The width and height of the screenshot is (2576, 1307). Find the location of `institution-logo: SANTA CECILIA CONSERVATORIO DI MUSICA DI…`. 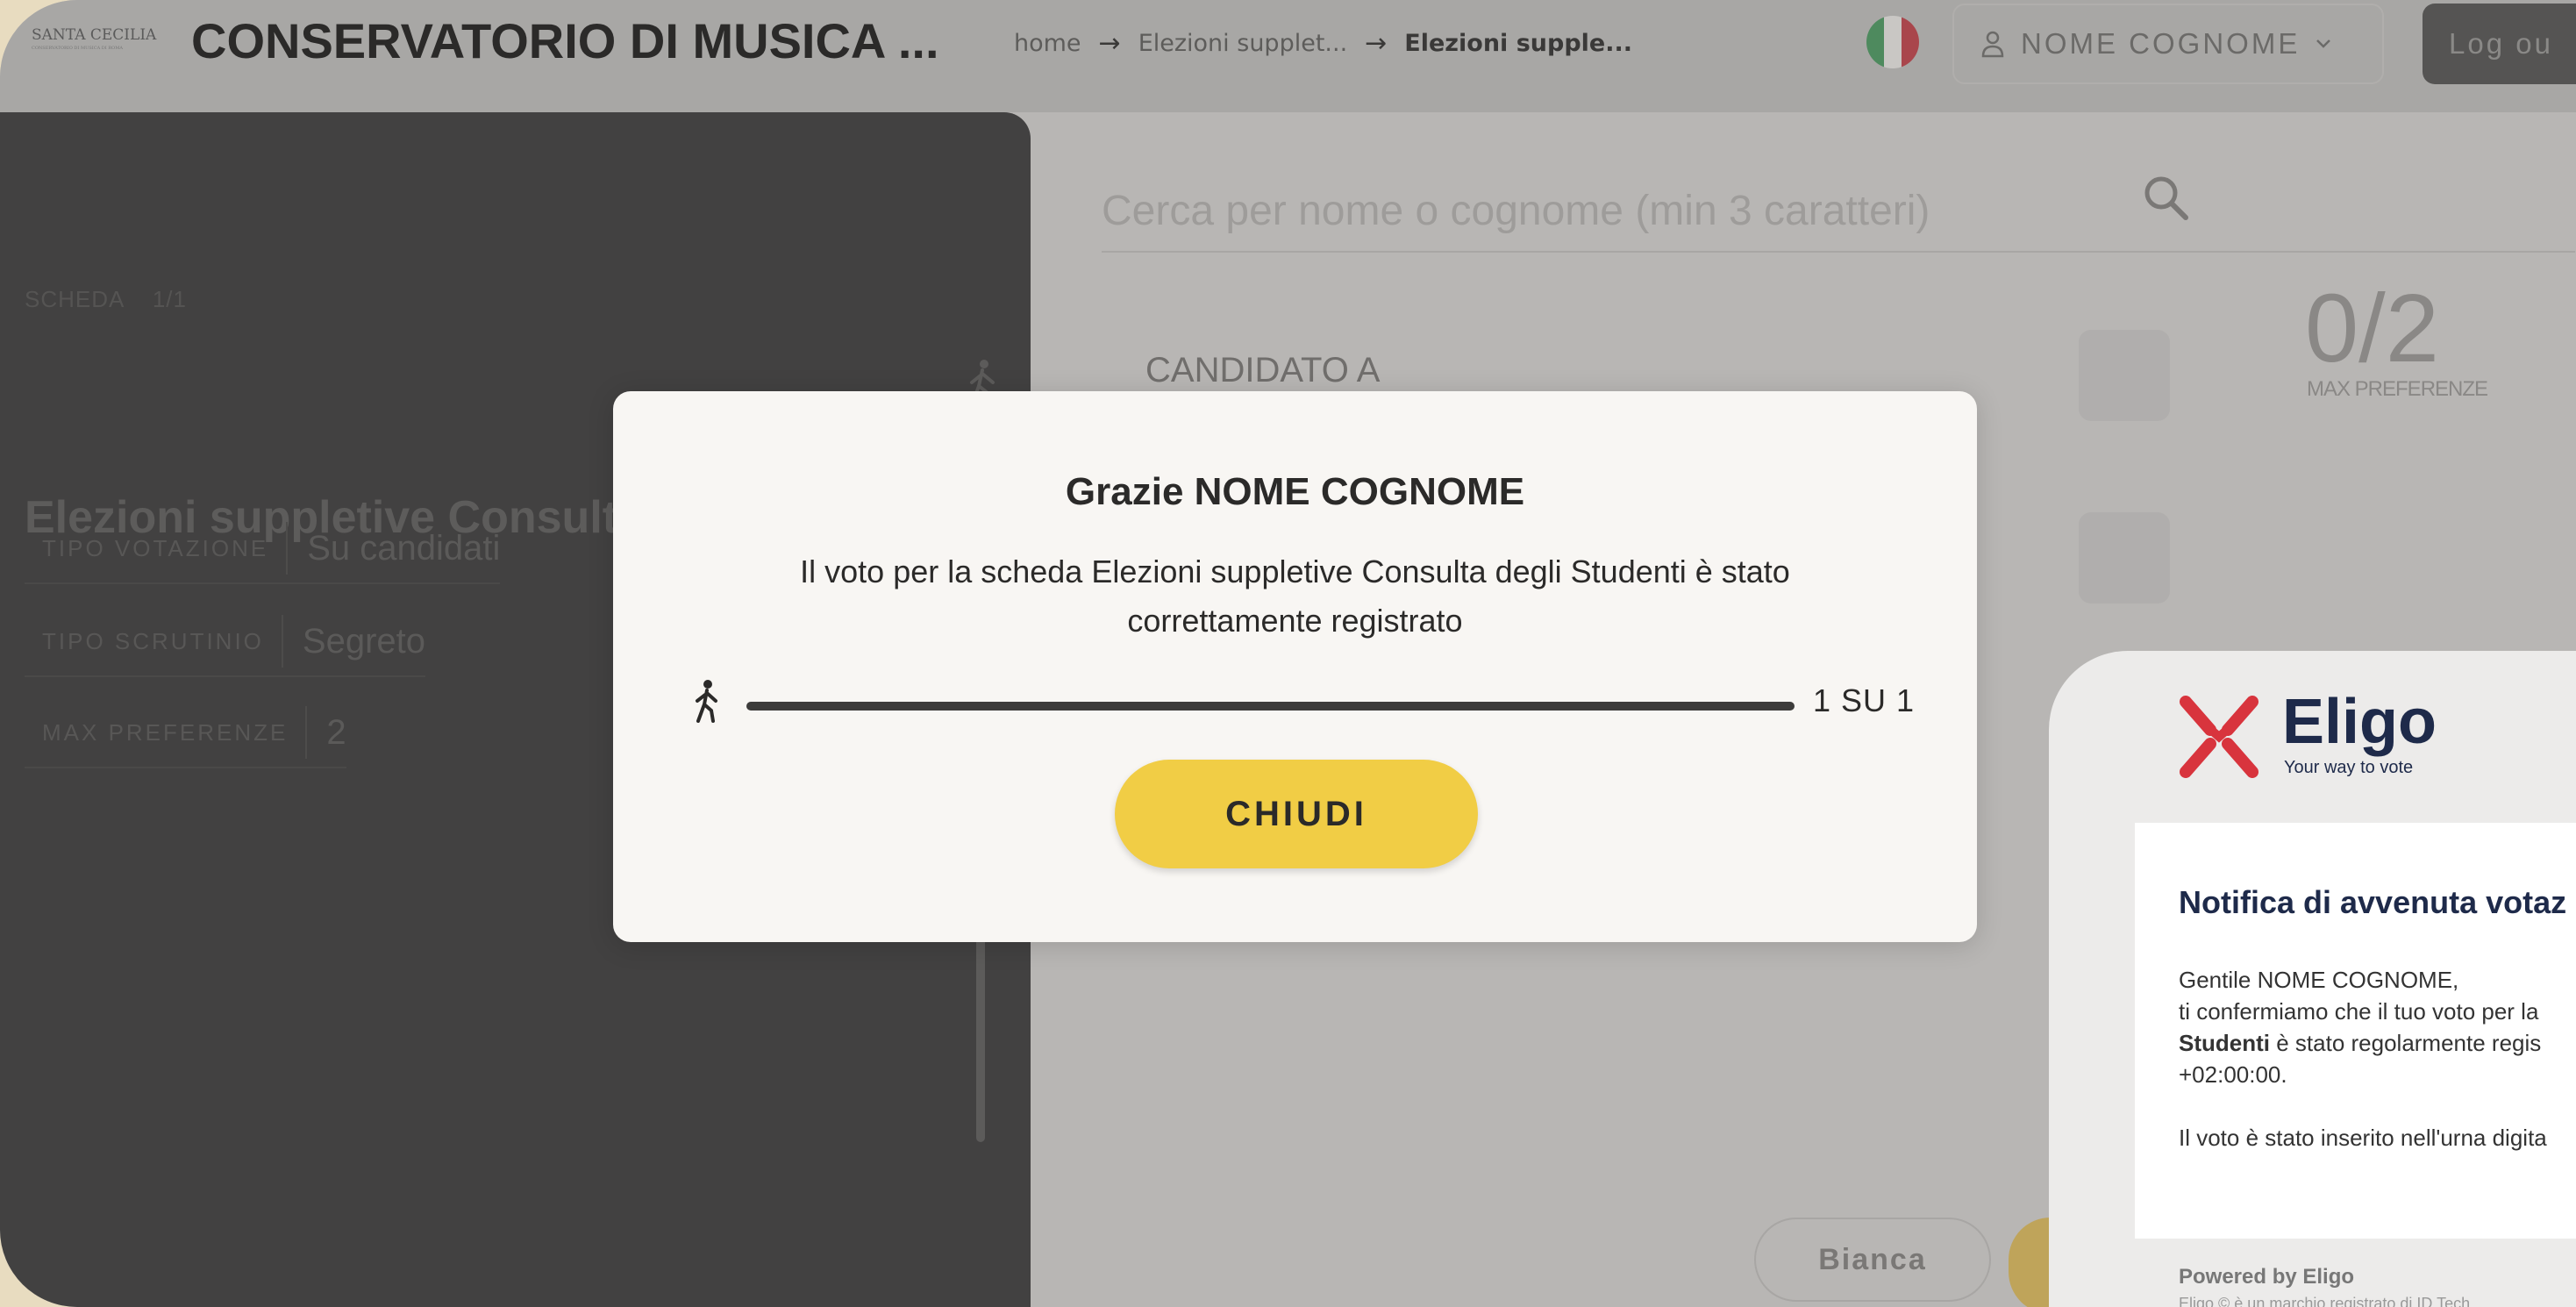

institution-logo: SANTA CECILIA CONSERVATORIO DI MUSICA DI… is located at coordinates (94, 43).